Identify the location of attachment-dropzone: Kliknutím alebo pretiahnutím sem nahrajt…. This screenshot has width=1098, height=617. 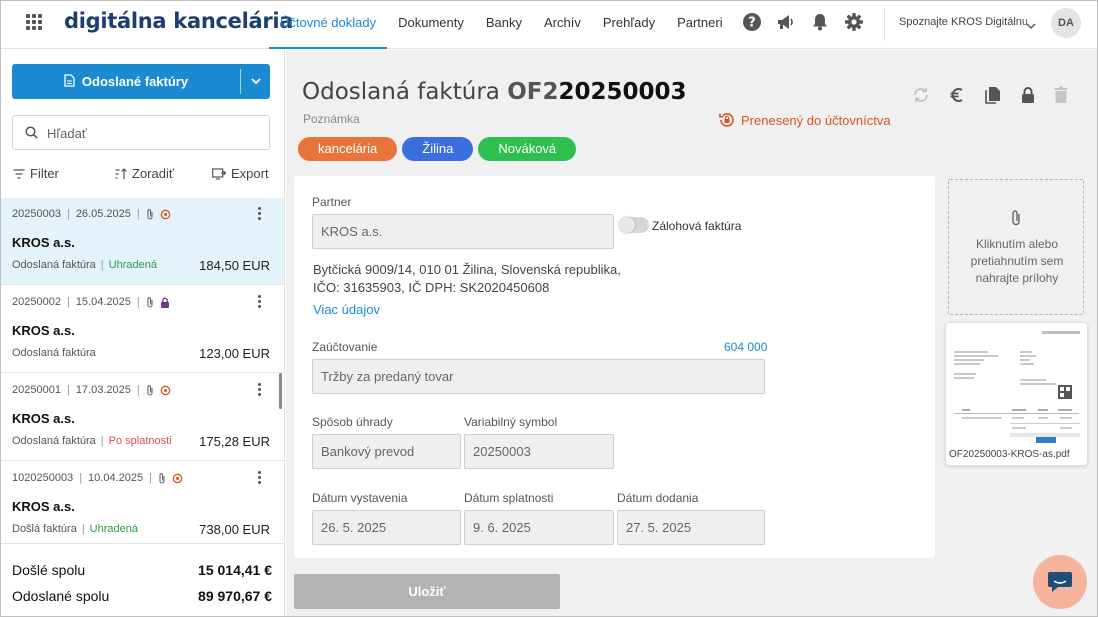
(1016, 247).